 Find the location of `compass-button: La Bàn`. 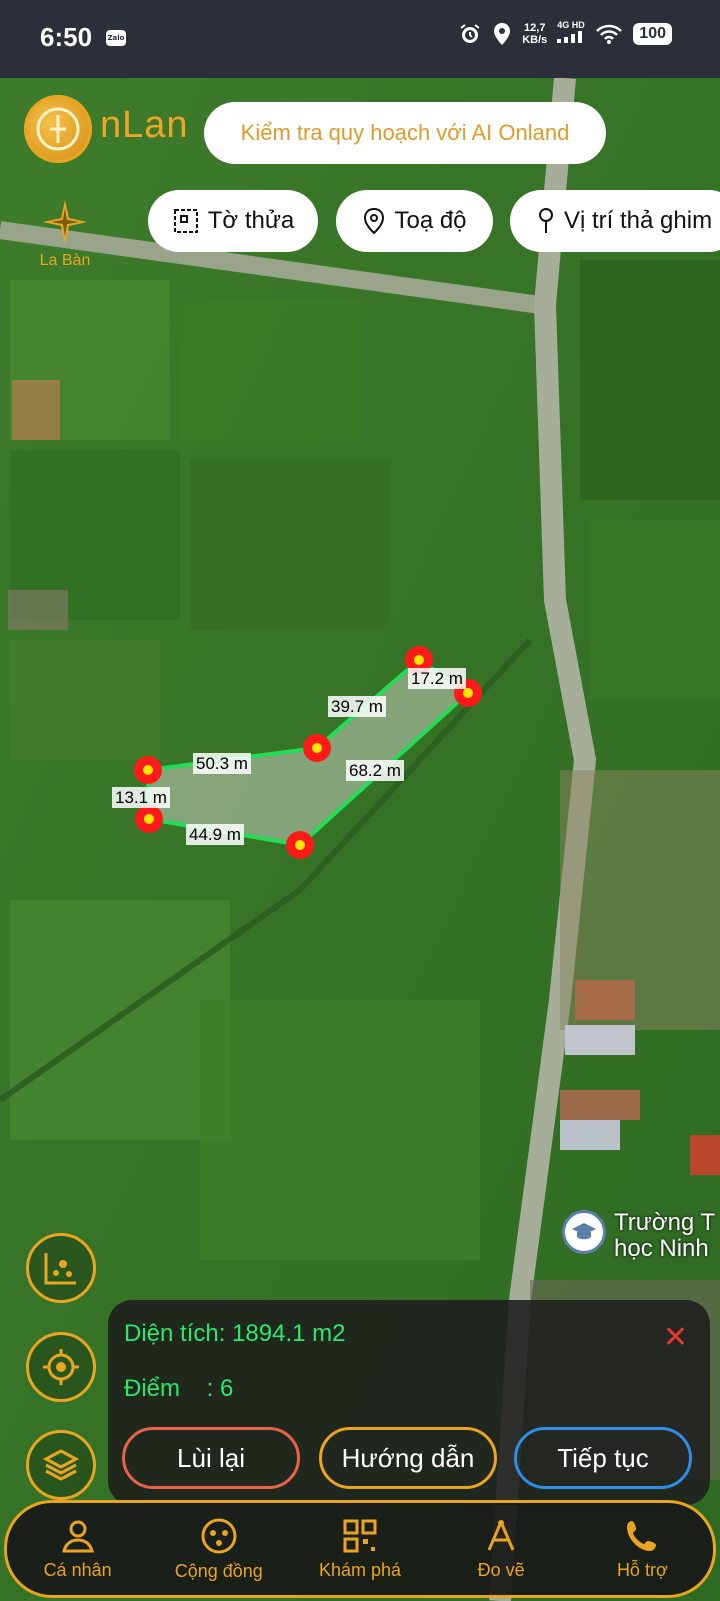

compass-button: La Bàn is located at coordinates (65, 234).